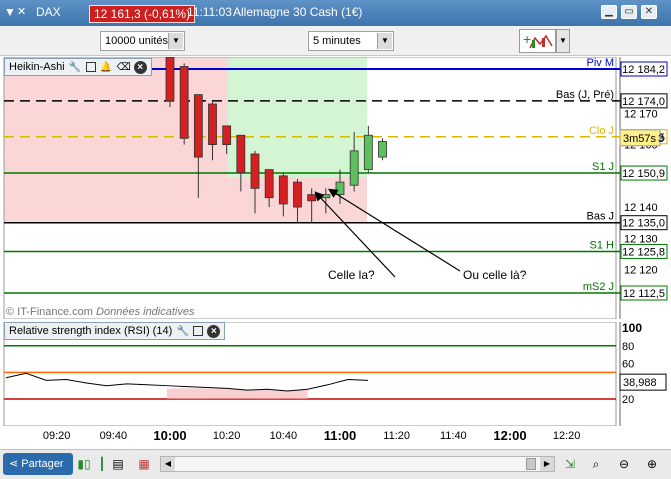  I want to click on zoom-fit-icon: ⌕, so click(596, 464).